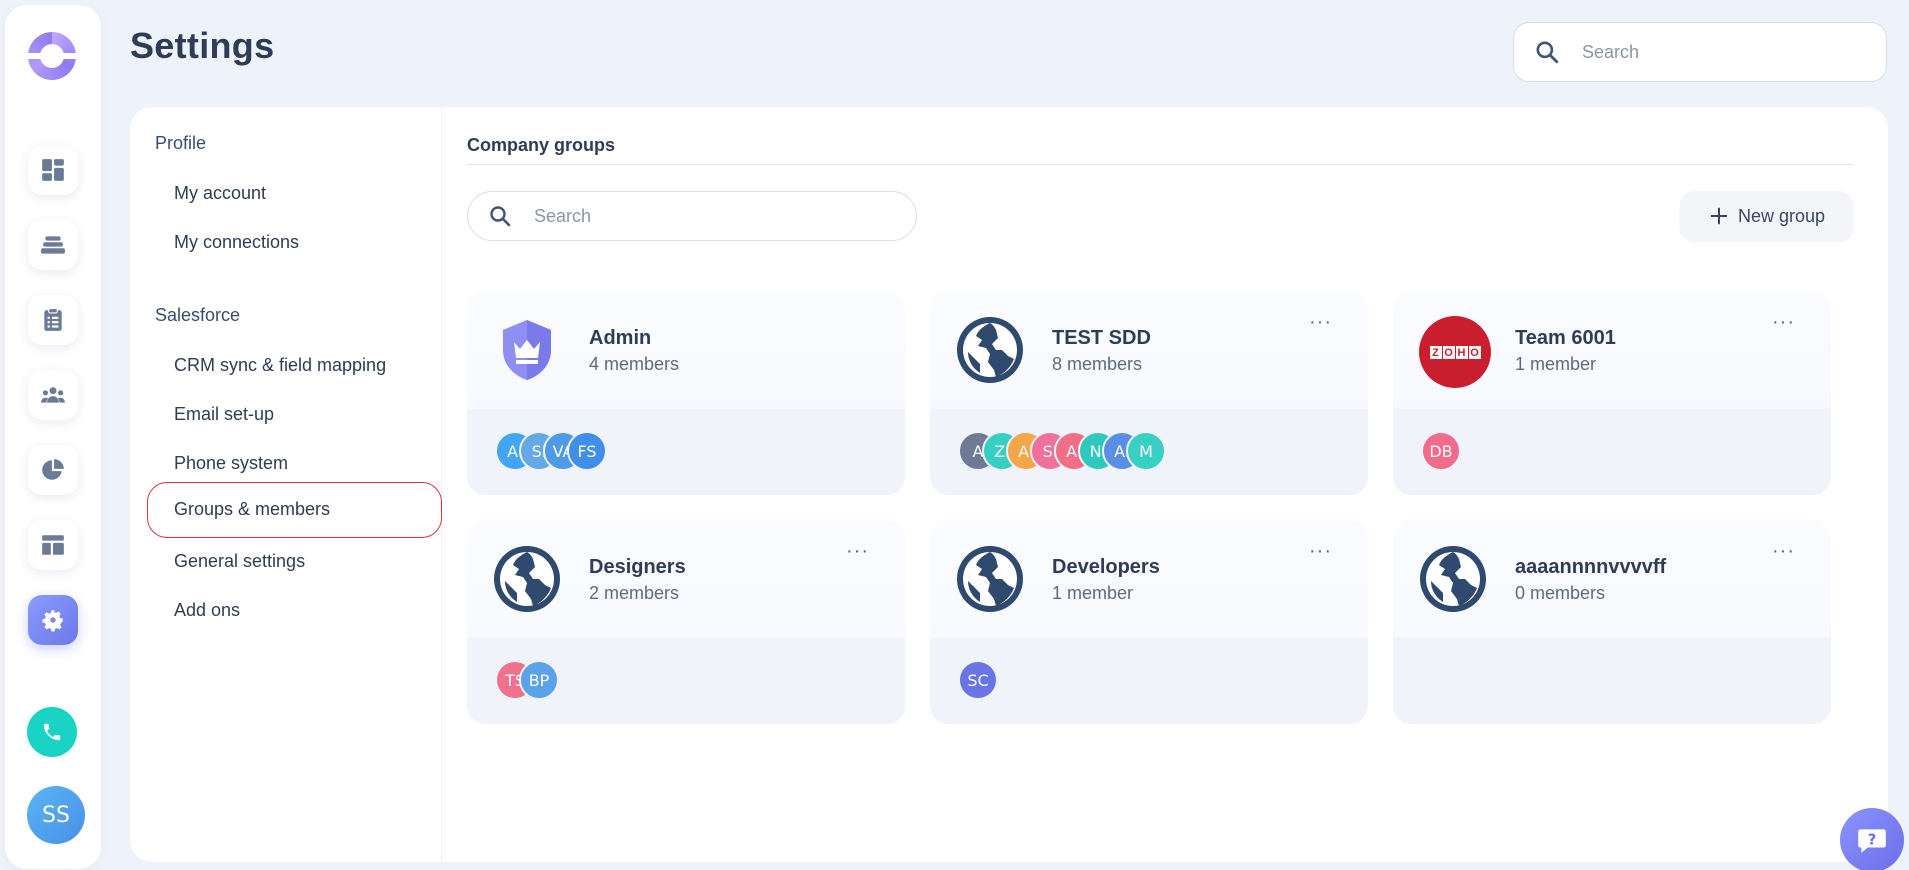 This screenshot has width=1909, height=870. Describe the element at coordinates (1560, 593) in the screenshot. I see `group-member-count: 0 members` at that location.